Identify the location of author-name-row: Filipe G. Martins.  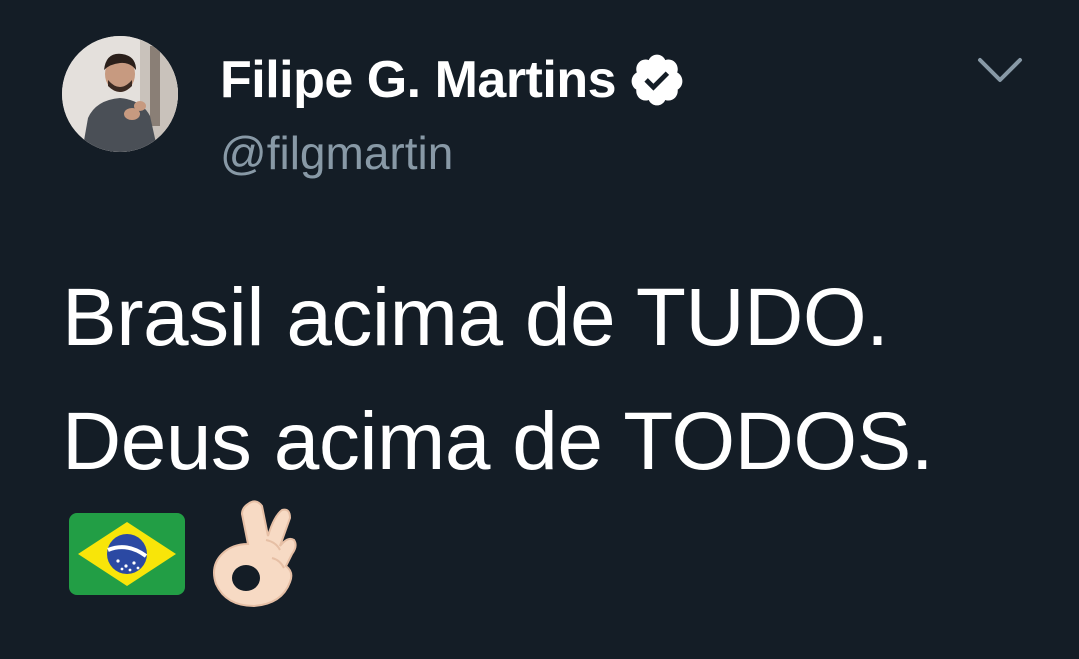
(453, 80).